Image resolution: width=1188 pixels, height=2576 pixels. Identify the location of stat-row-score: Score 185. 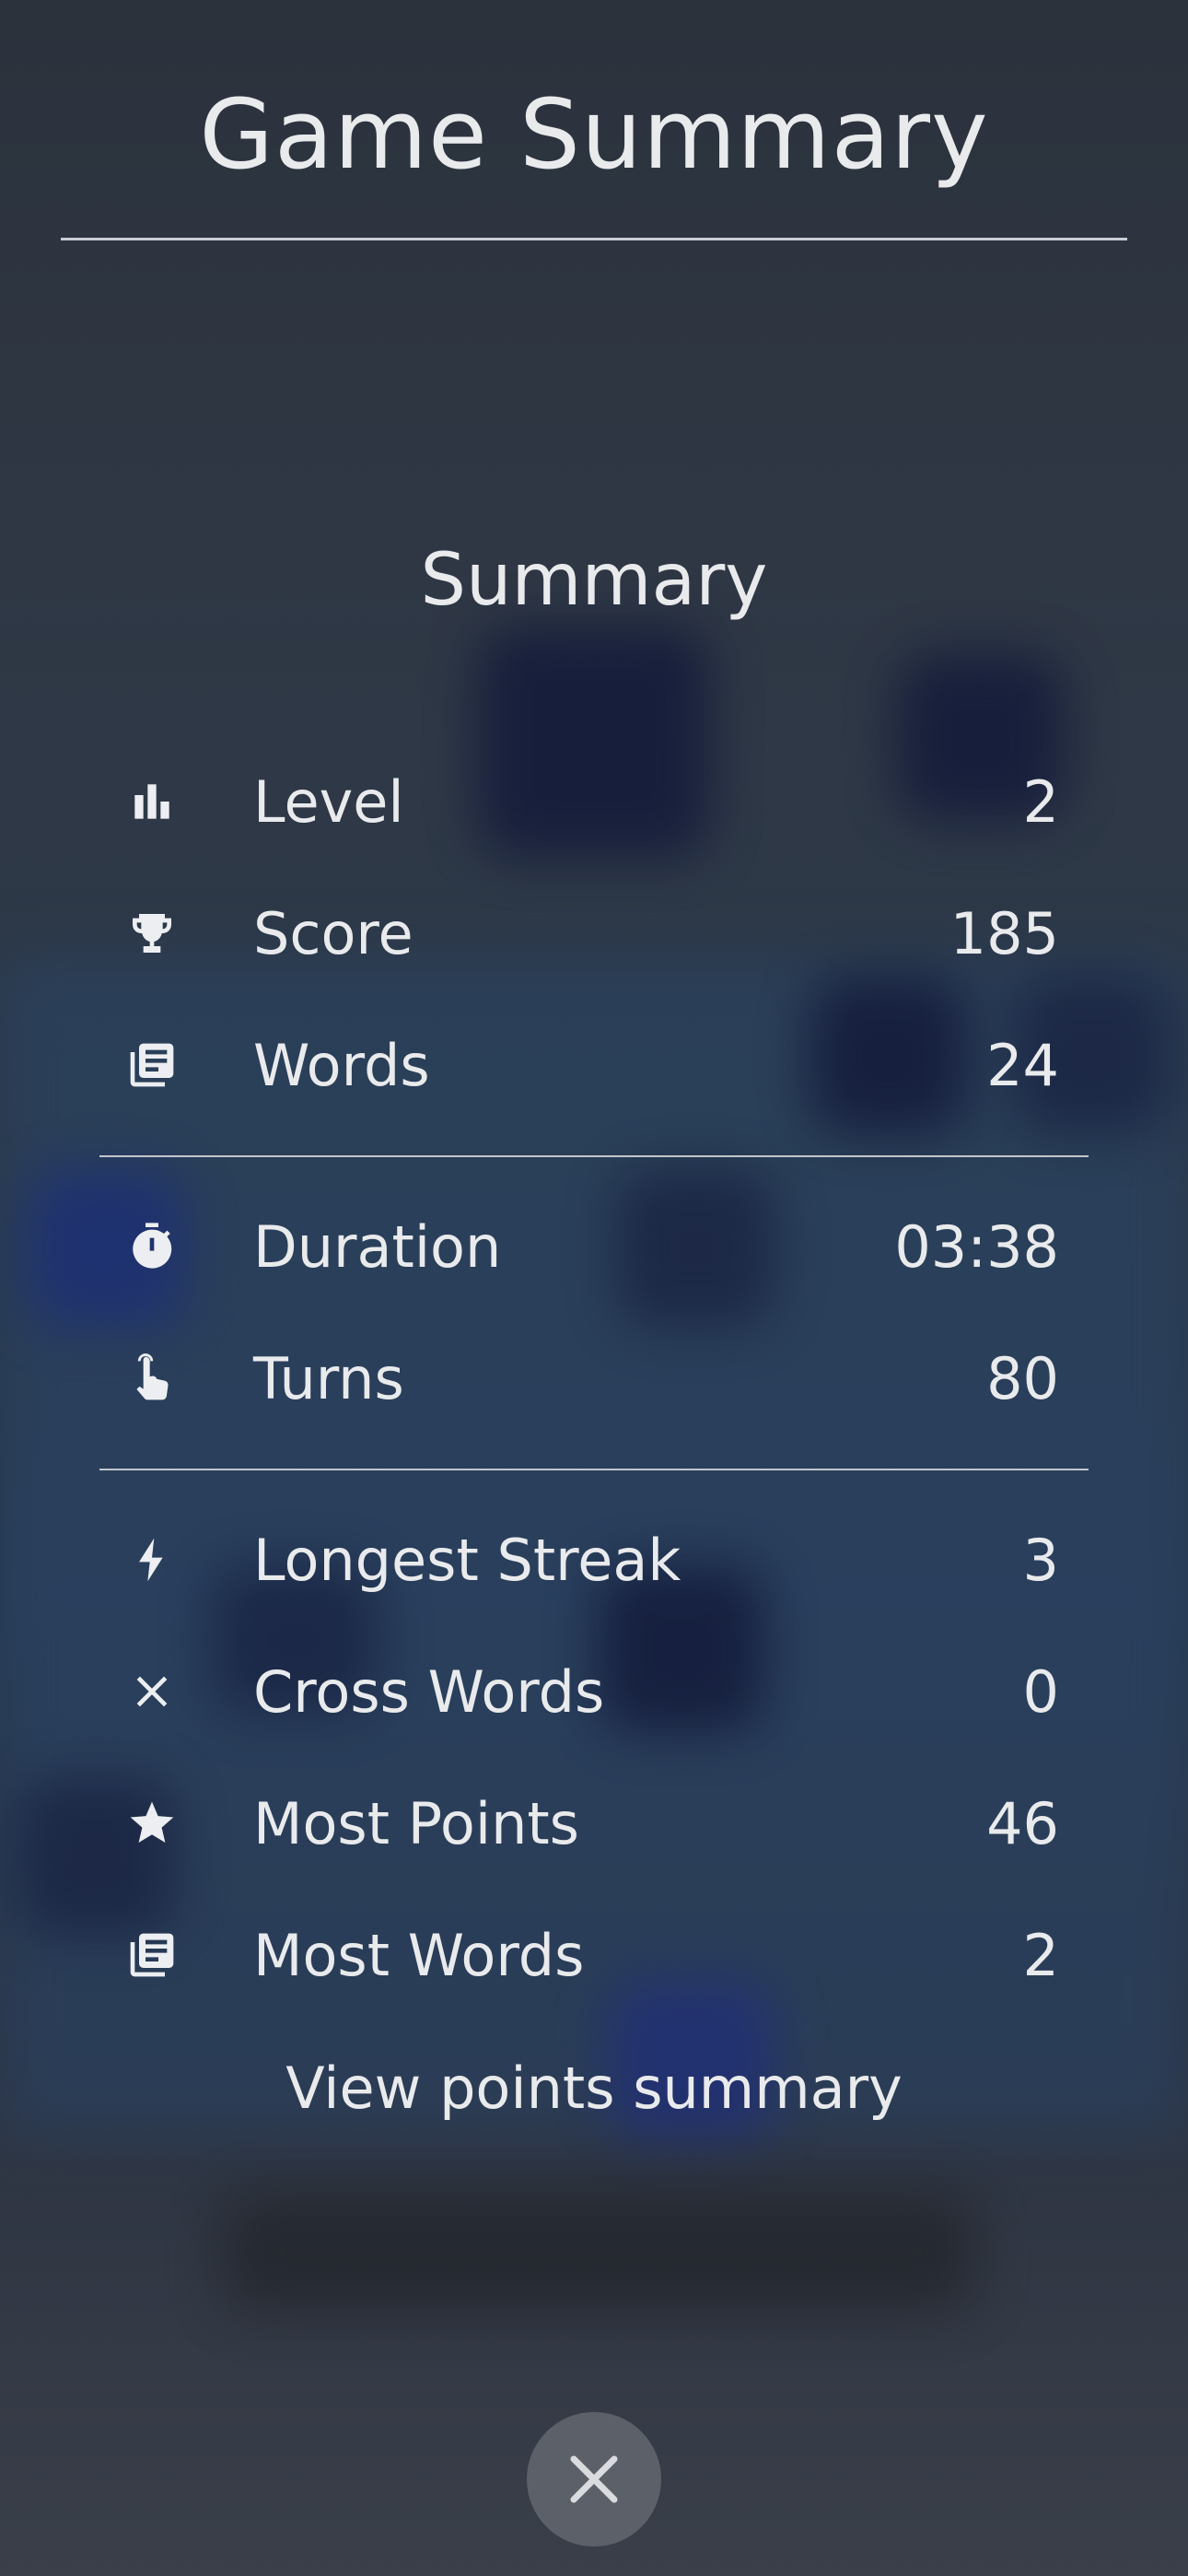
(580, 933).